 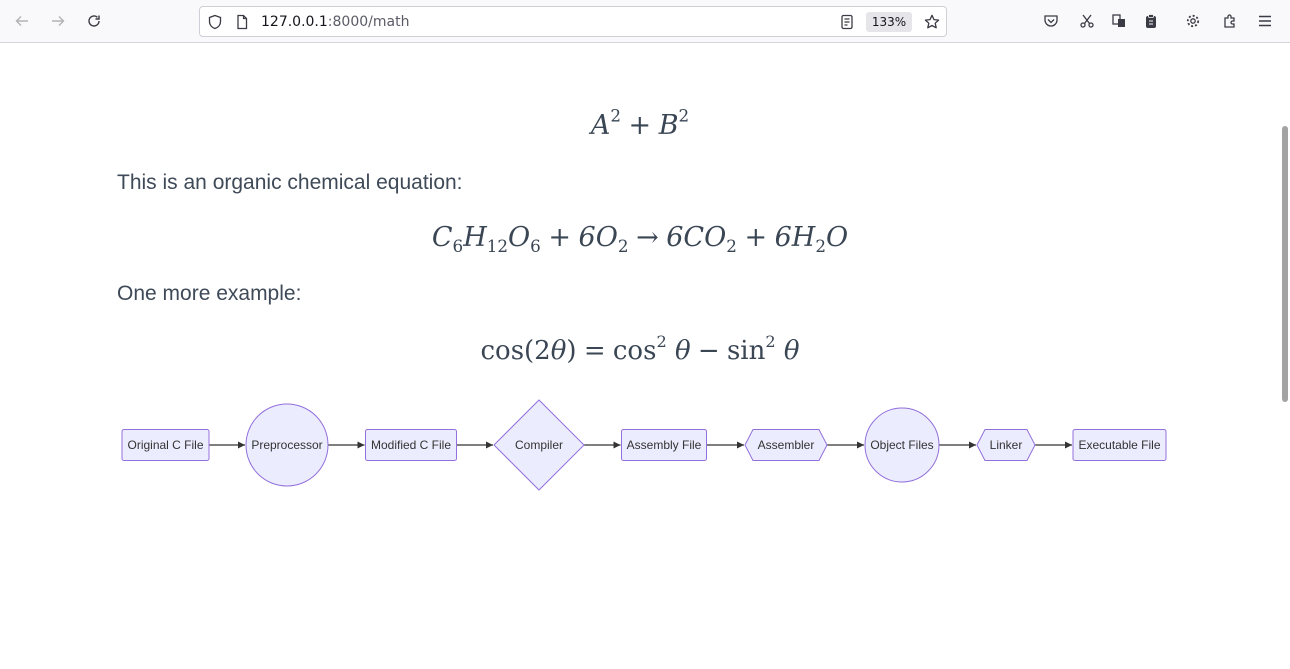 I want to click on flow-node-label: Executable File, so click(x=1119, y=445).